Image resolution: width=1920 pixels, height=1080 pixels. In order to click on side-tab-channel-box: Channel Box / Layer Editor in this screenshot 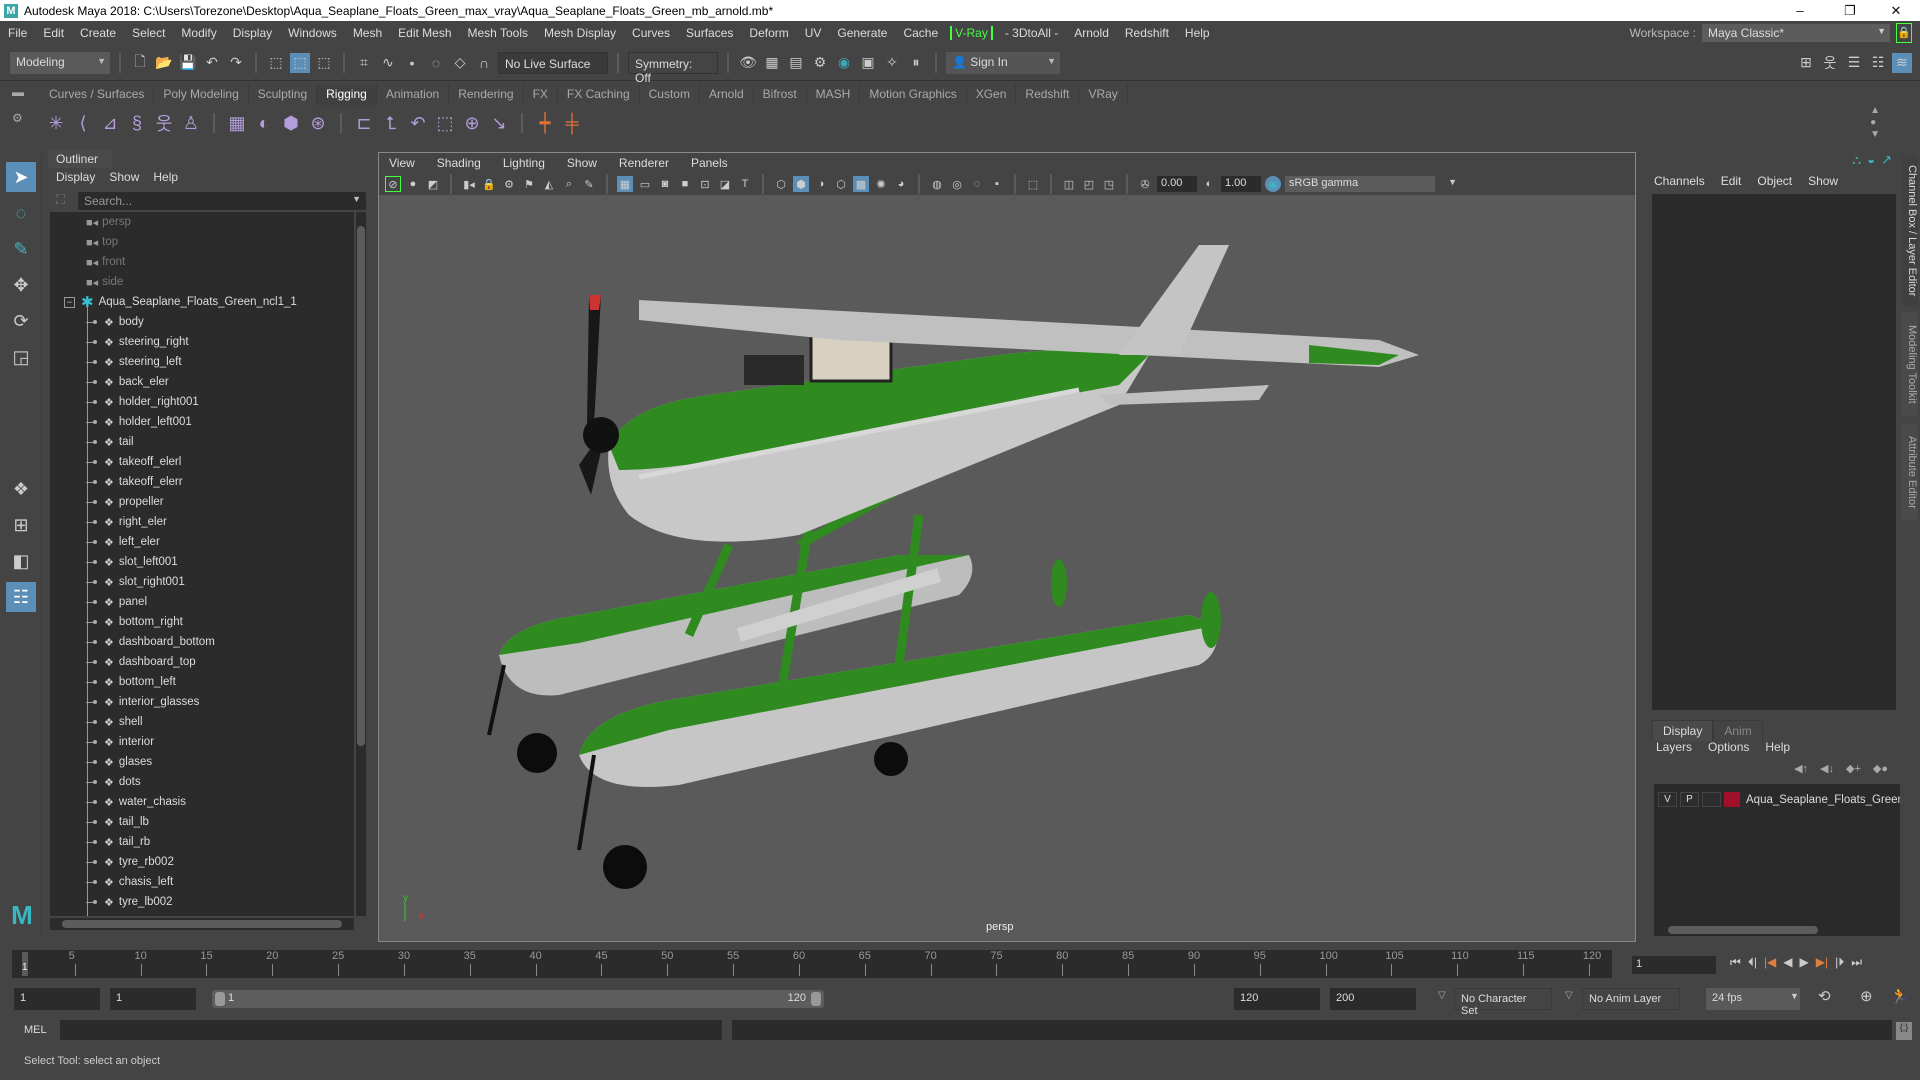, I will do `click(1910, 231)`.